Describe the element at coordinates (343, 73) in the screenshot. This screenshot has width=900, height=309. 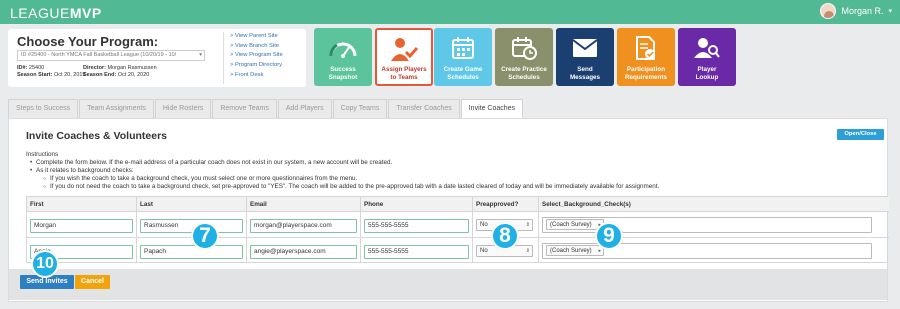
I see `tile-label: Success Snapshot` at that location.